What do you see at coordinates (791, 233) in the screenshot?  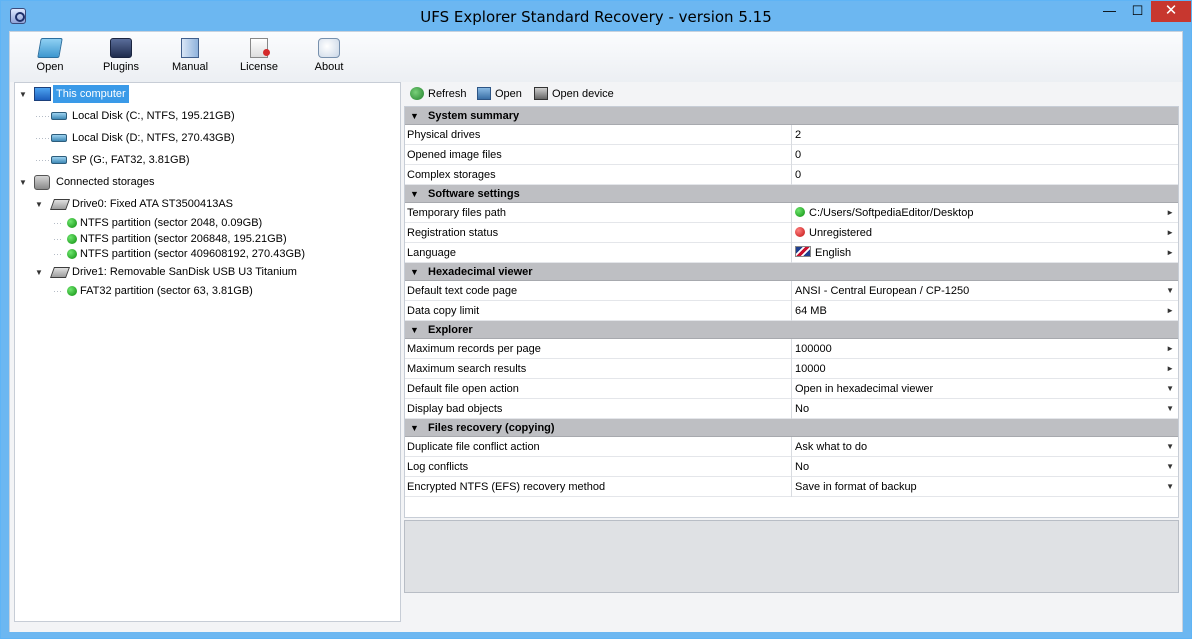 I see `property-row: Registration status Unregistered ►` at bounding box center [791, 233].